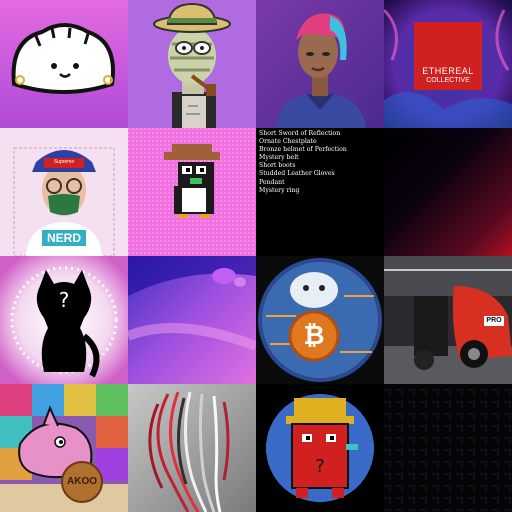 Image resolution: width=512 pixels, height=512 pixels. What do you see at coordinates (279, 158) in the screenshot?
I see `loot-item: Mystery belt` at bounding box center [279, 158].